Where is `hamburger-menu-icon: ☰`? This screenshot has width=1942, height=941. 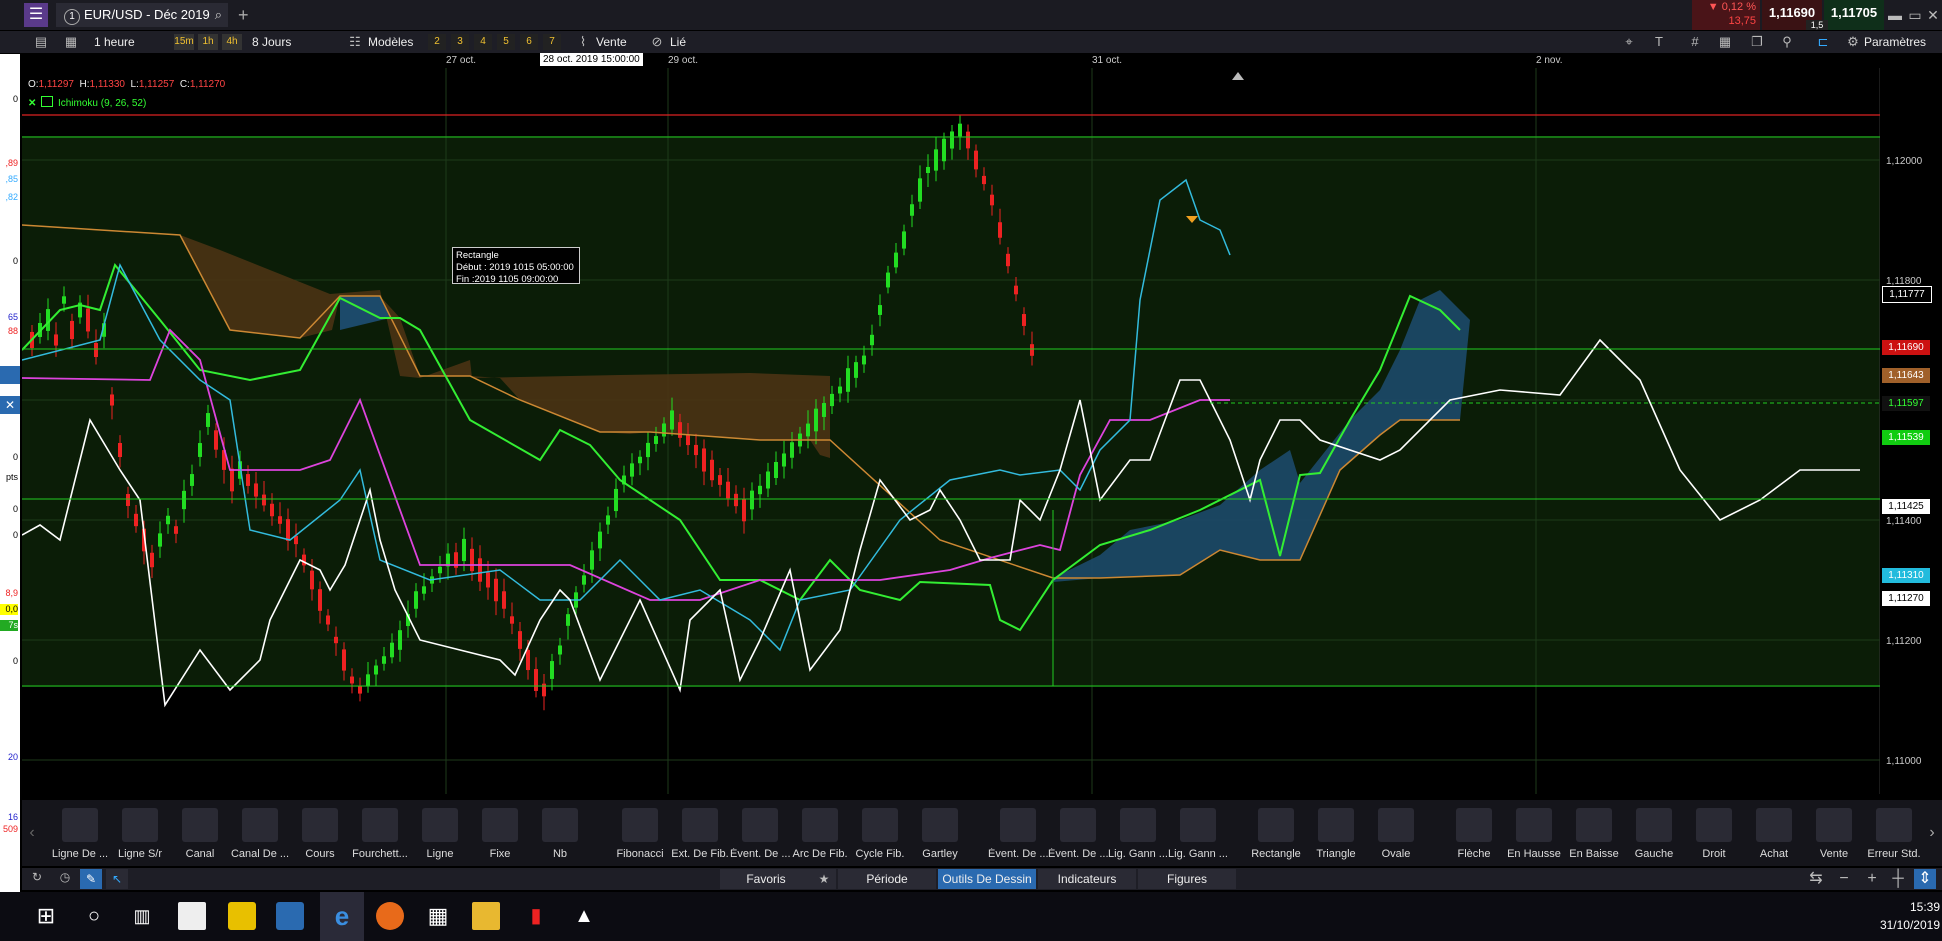
hamburger-menu-icon: ☰ is located at coordinates (36, 15).